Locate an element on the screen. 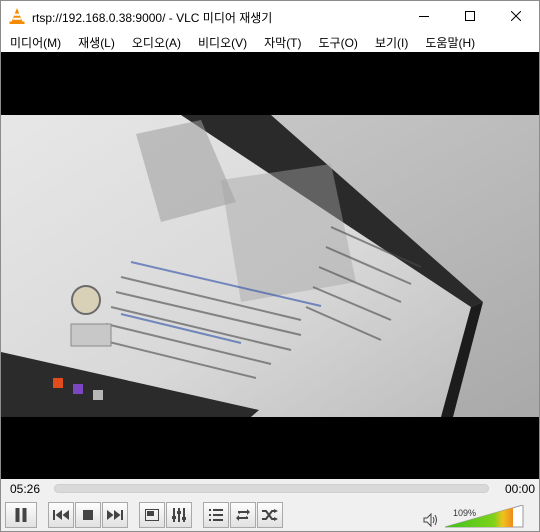  fullscreen-button is located at coordinates (152, 515).